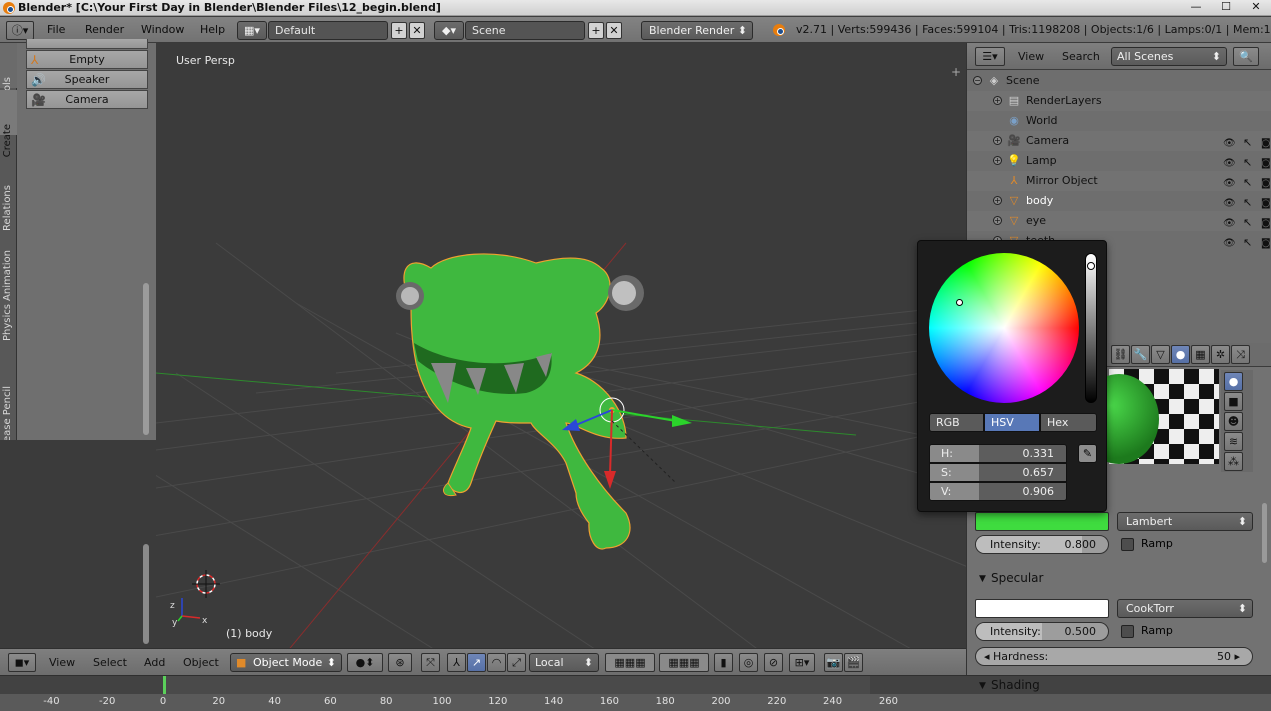  Describe the element at coordinates (87, 59) in the screenshot. I see `add-empty-button: ⅄ Empty` at that location.